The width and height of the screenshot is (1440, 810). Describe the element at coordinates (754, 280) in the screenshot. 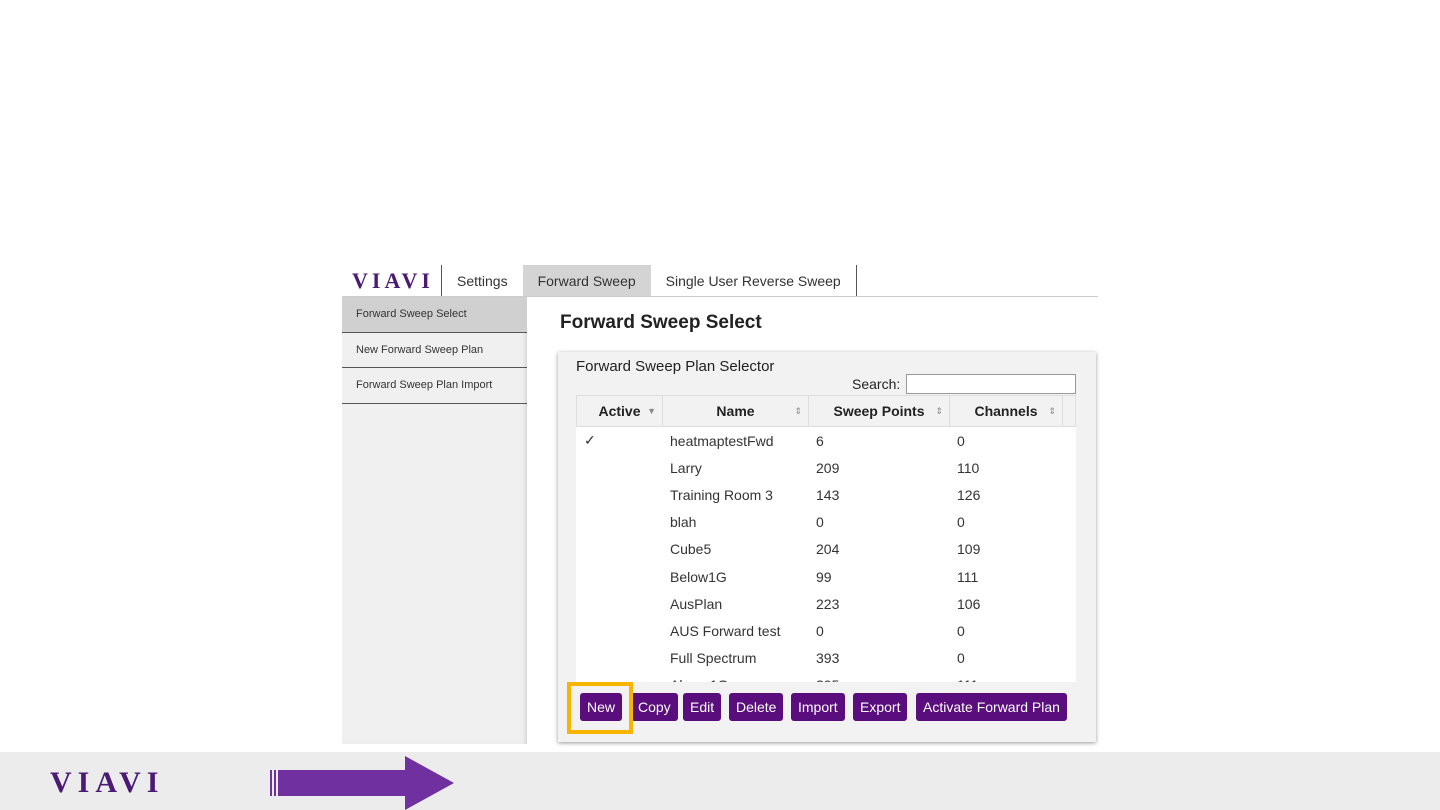

I see `tab-single-user-reverse-sweep: Single User Reverse Sweep` at that location.